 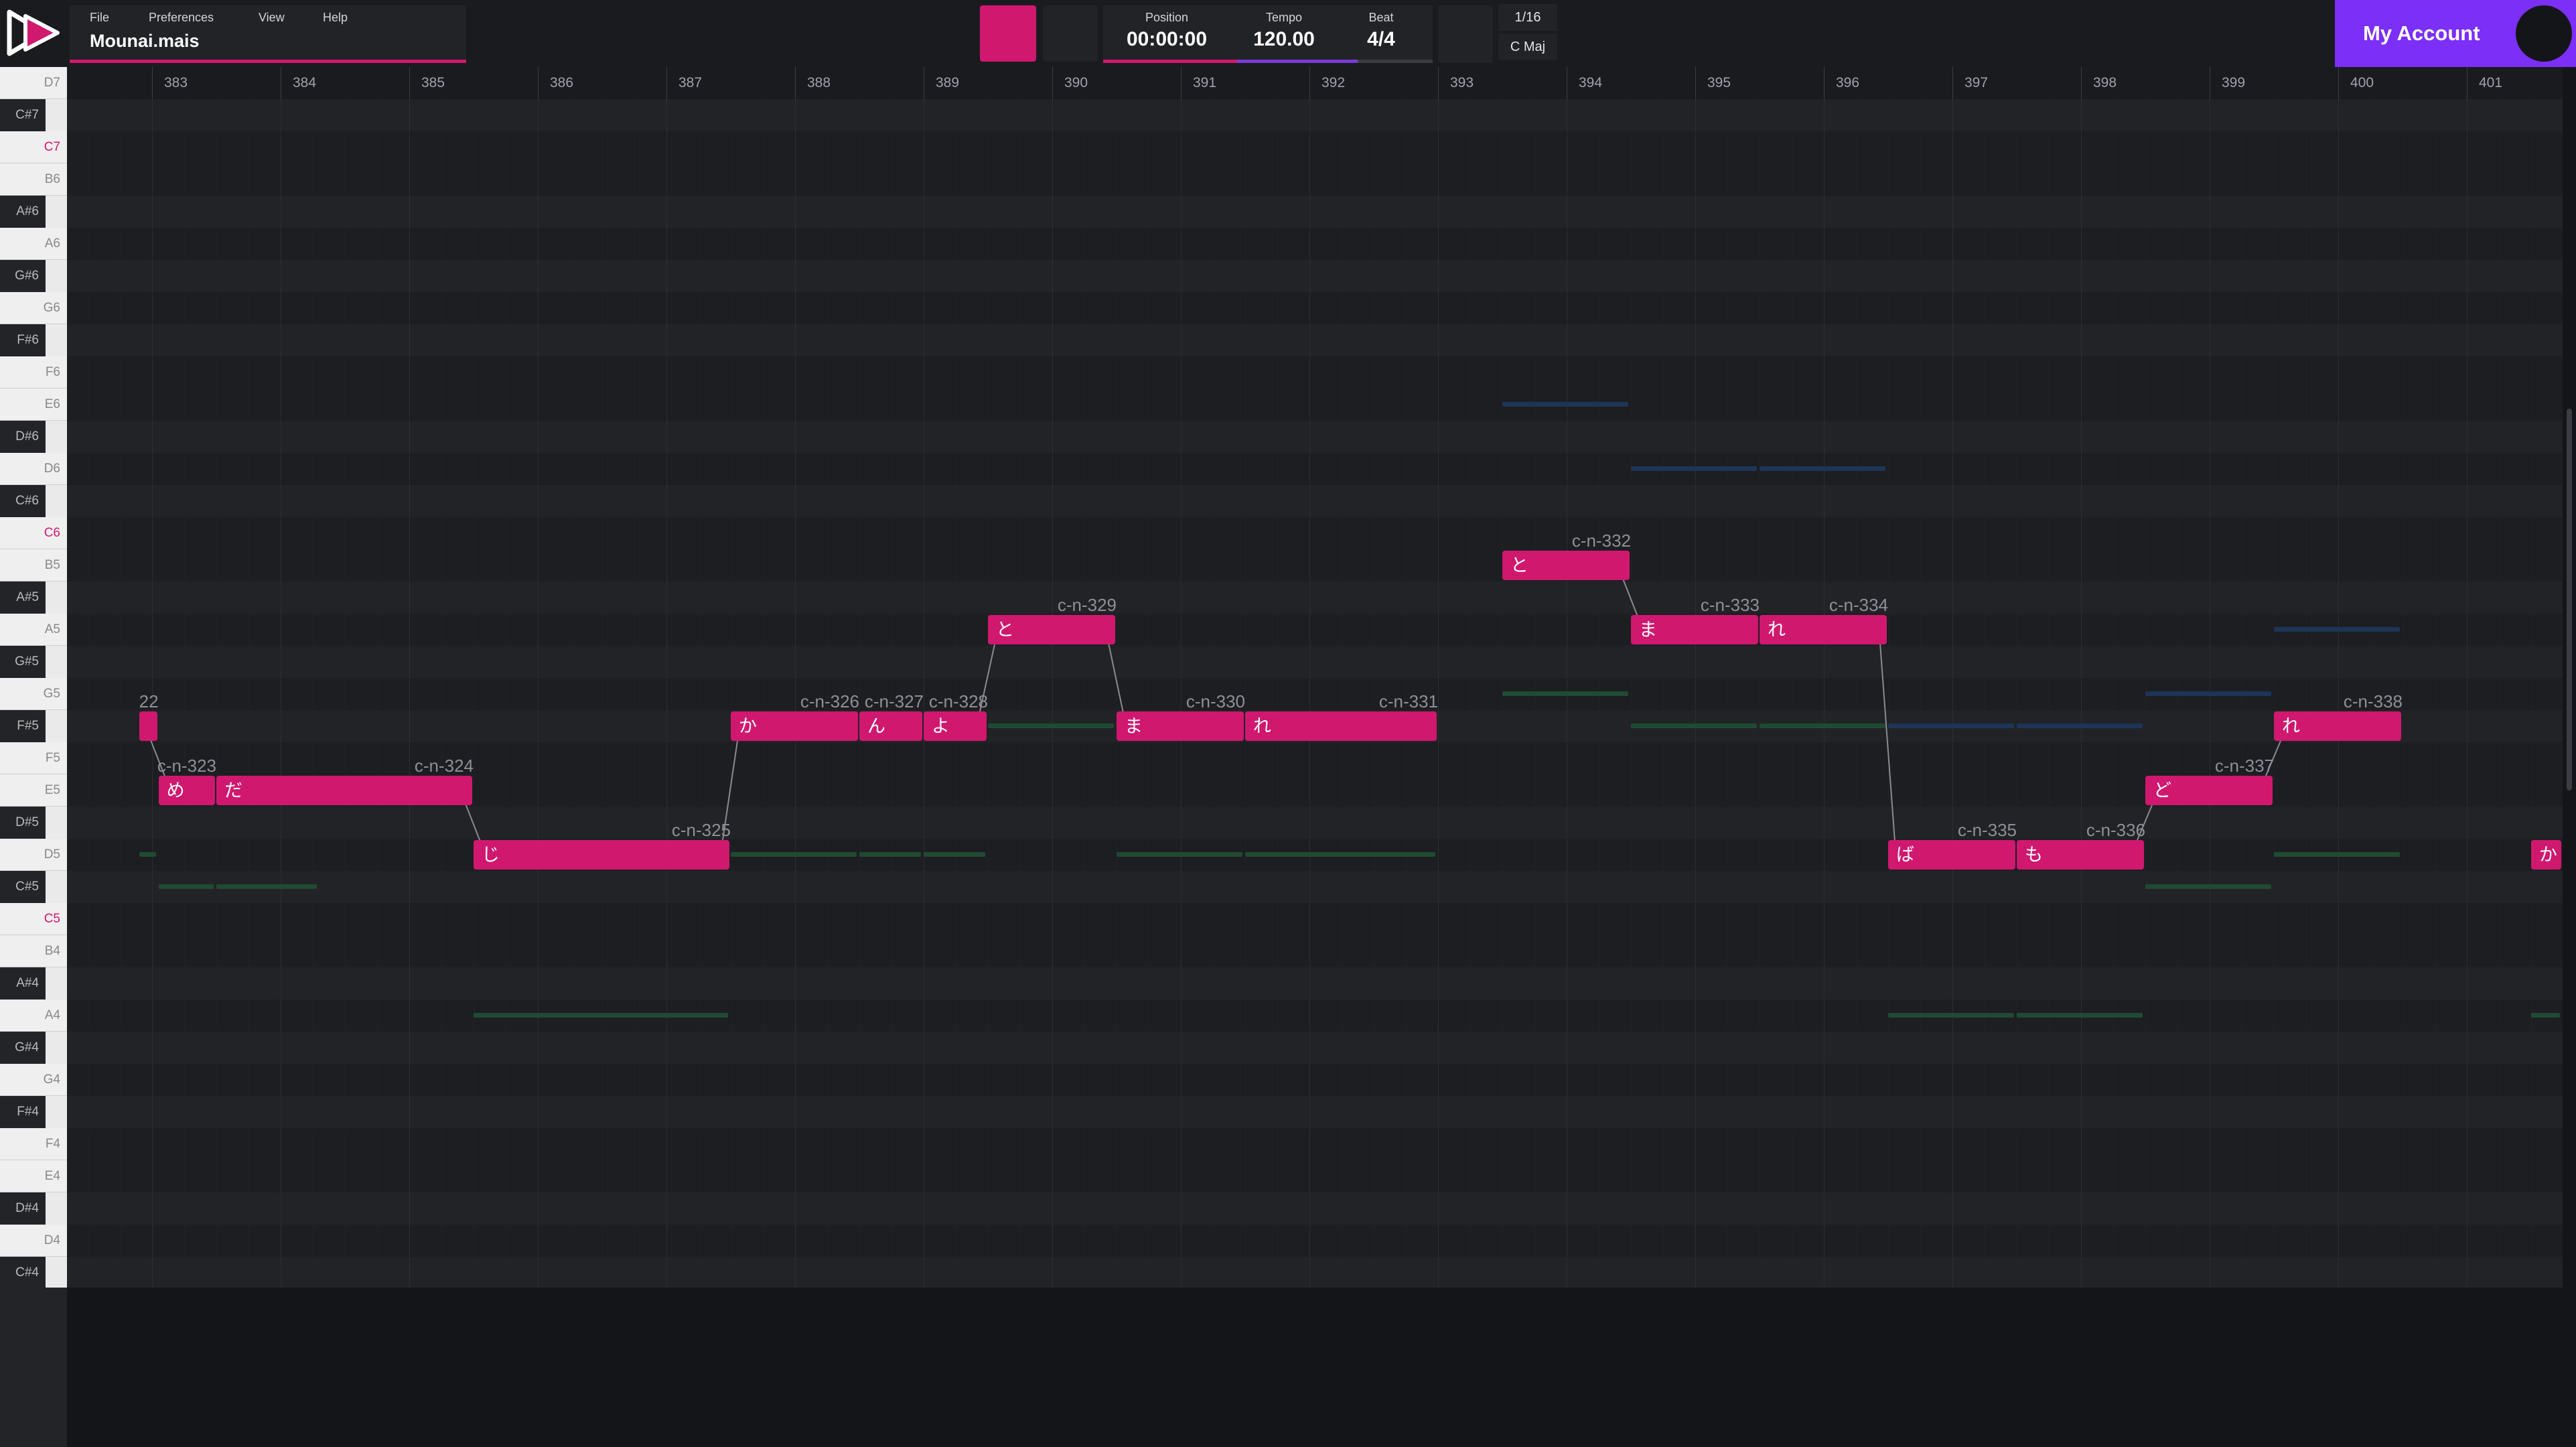 What do you see at coordinates (186, 791) in the screenshot?
I see `note-block: め` at bounding box center [186, 791].